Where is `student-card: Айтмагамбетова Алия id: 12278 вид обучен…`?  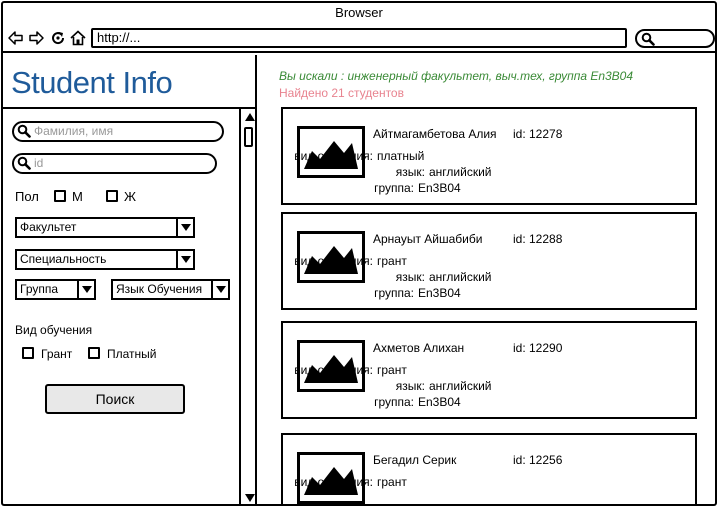 student-card: Айтмагамбетова Алия id: 12278 вид обучен… is located at coordinates (489, 156).